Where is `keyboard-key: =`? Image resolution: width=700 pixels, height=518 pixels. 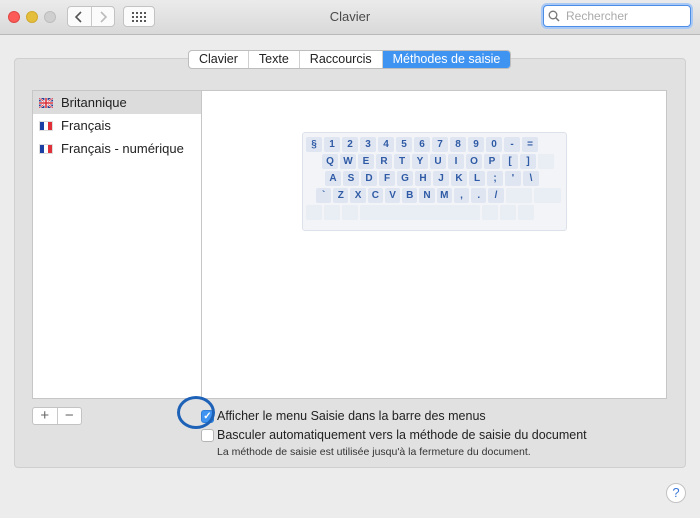
keyboard-key: = is located at coordinates (530, 144).